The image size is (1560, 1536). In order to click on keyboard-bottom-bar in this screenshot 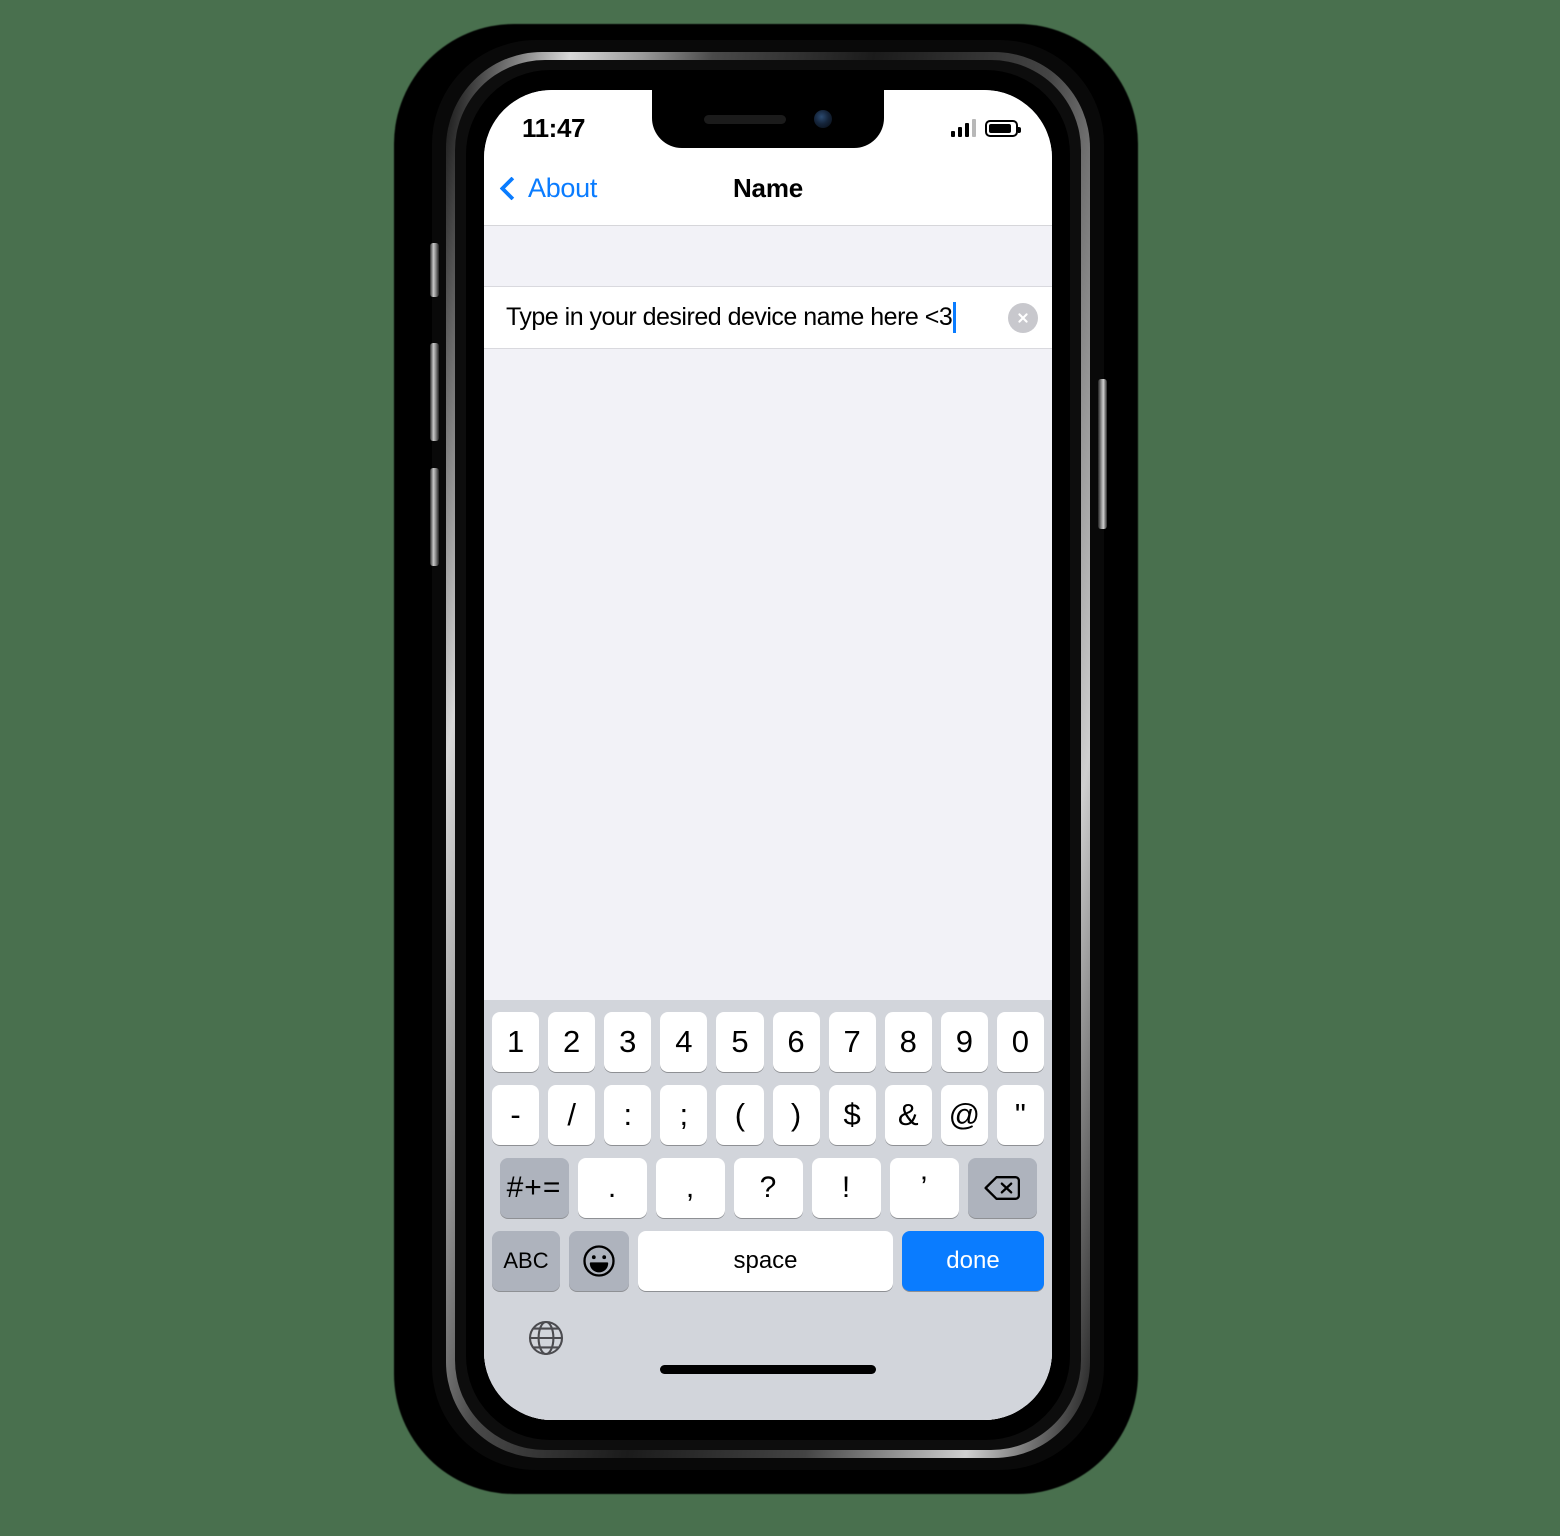, I will do `click(768, 1348)`.